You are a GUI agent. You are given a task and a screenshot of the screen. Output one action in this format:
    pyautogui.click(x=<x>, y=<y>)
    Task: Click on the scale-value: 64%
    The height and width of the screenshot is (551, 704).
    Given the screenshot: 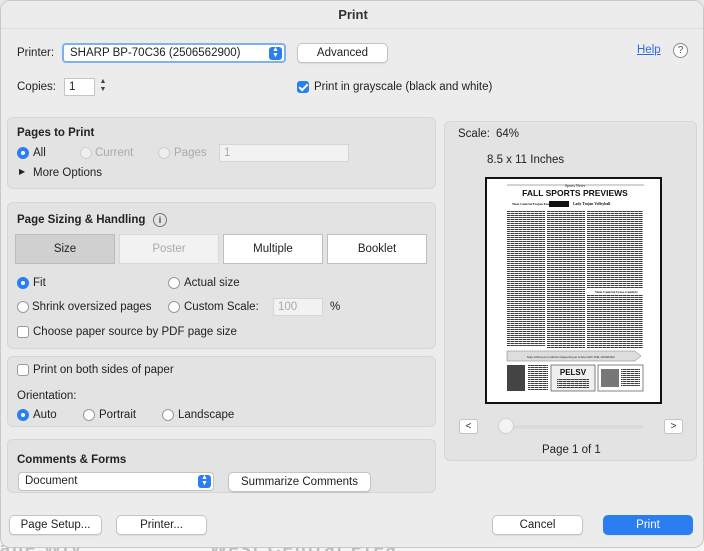 What is the action you would take?
    pyautogui.click(x=508, y=134)
    